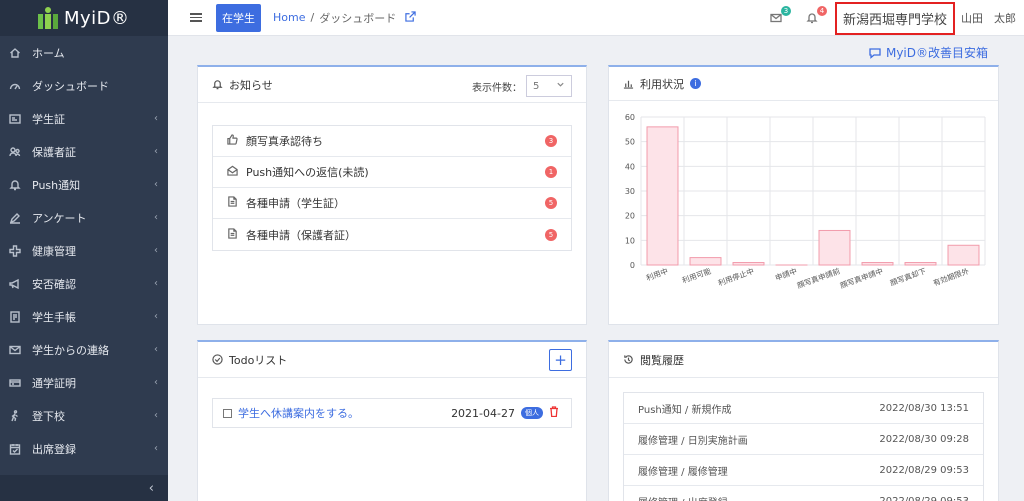 The image size is (1024, 501). I want to click on sidebar-item-9: 学生からの連絡 ‹, so click(84, 349).